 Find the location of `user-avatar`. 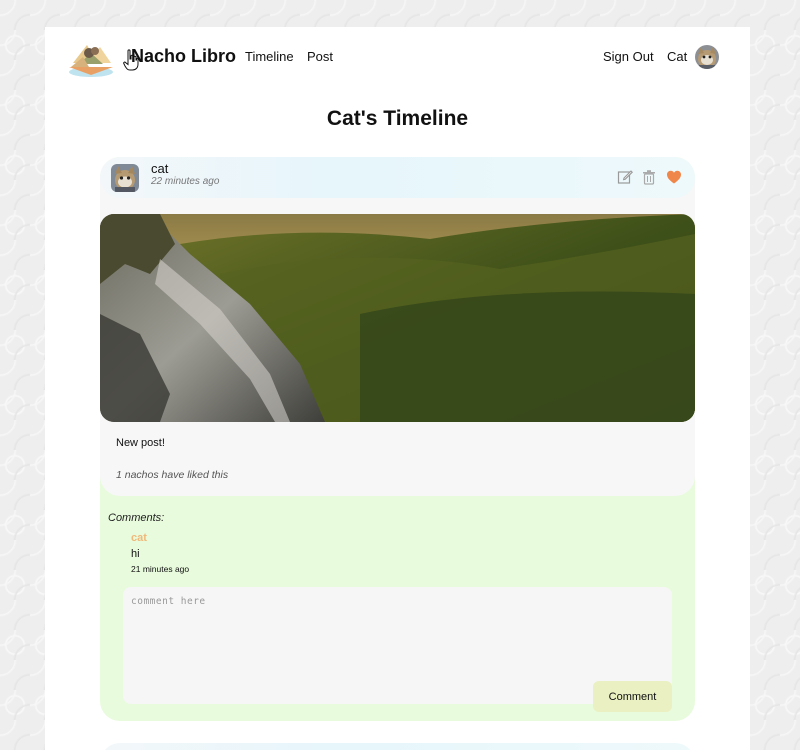

user-avatar is located at coordinates (707, 57).